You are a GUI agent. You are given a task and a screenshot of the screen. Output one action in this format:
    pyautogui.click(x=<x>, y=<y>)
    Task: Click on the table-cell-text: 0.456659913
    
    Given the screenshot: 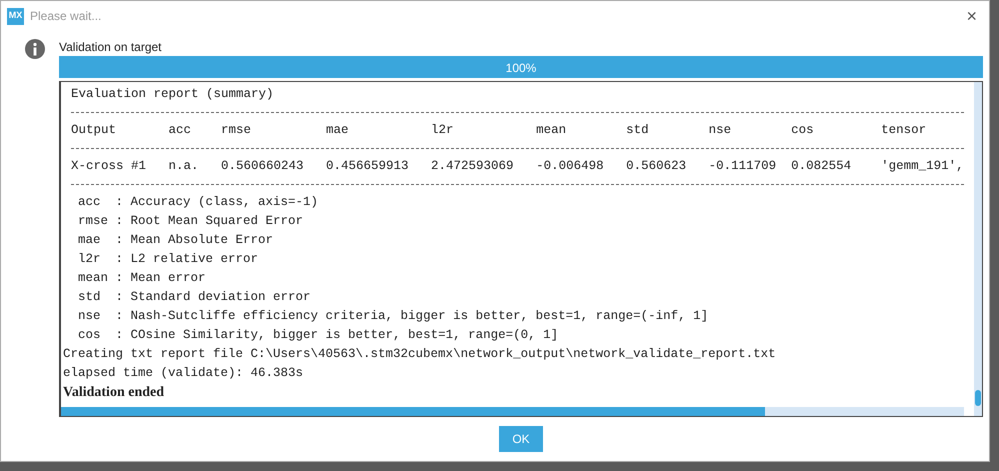 What is the action you would take?
    pyautogui.click(x=368, y=166)
    